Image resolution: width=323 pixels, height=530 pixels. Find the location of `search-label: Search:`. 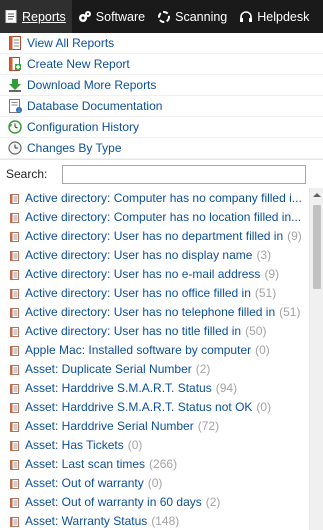

search-label: Search: is located at coordinates (27, 174).